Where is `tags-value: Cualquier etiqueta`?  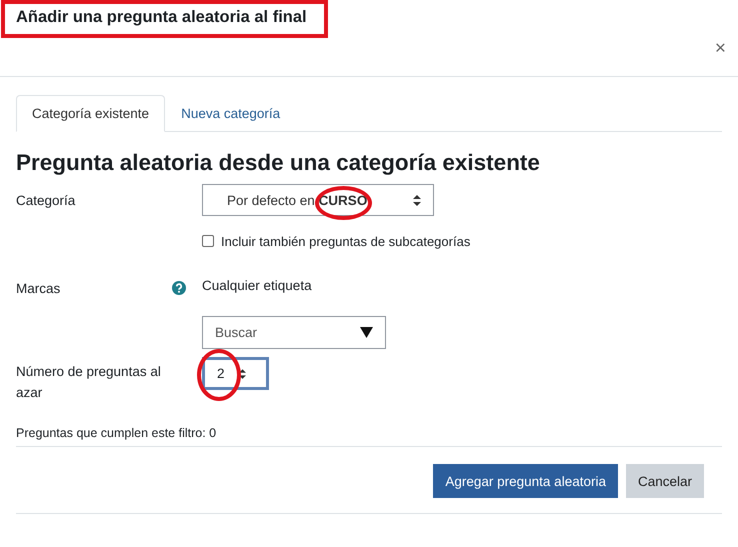 tags-value: Cualquier etiqueta is located at coordinates (257, 285).